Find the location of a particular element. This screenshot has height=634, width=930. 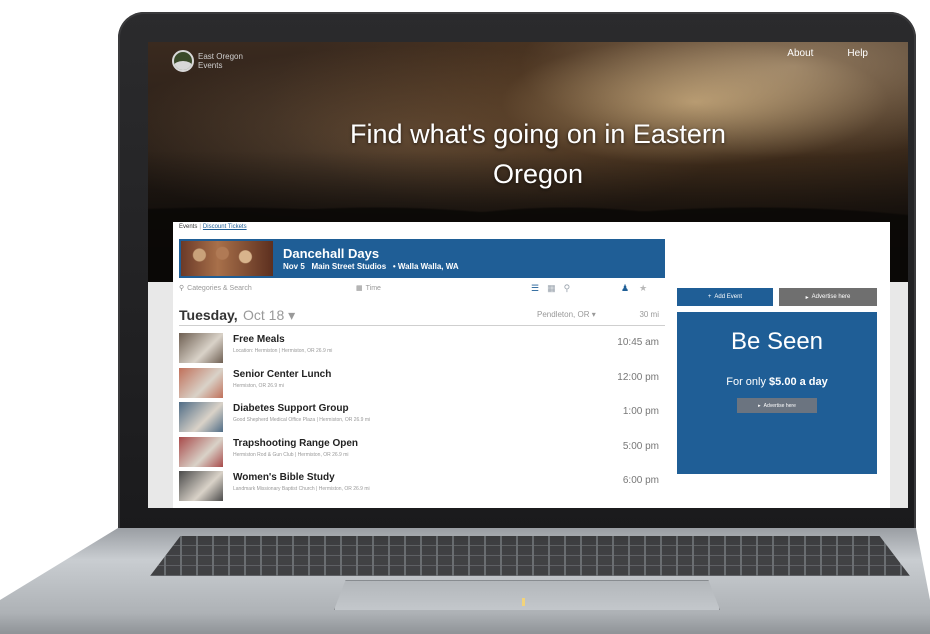

category-search-placeholder: Categories & Search is located at coordinates (219, 288).